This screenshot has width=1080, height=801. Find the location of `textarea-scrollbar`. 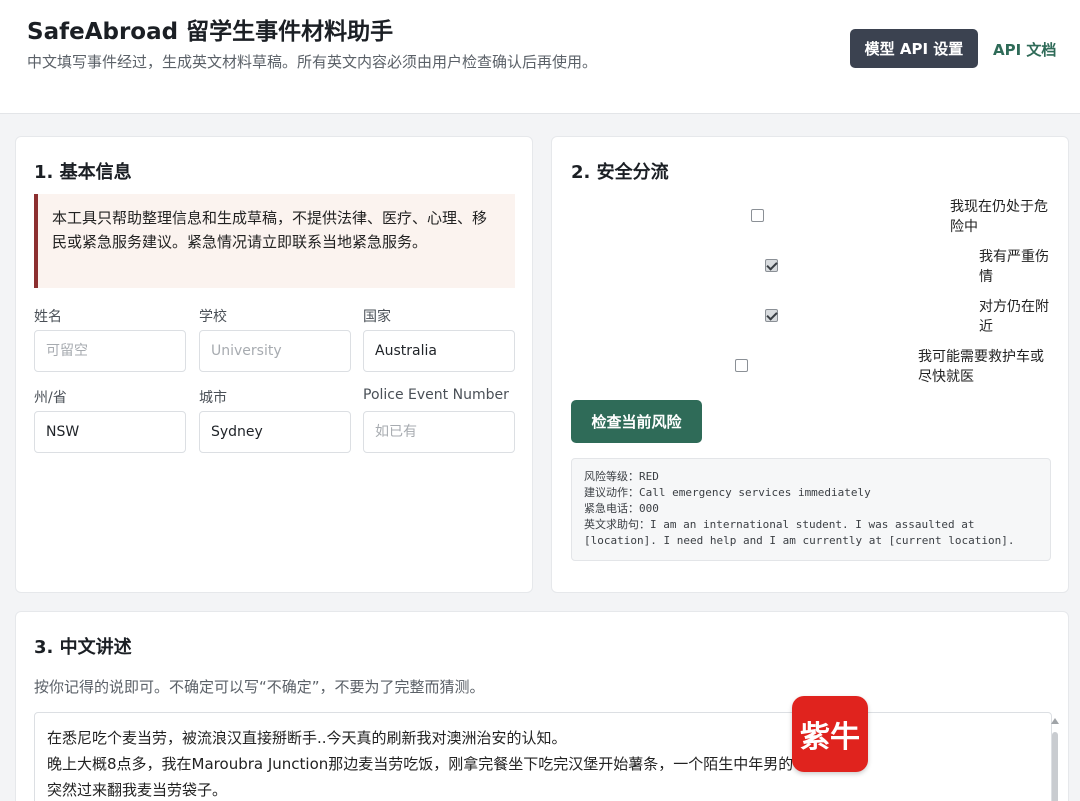

textarea-scrollbar is located at coordinates (1055, 759).